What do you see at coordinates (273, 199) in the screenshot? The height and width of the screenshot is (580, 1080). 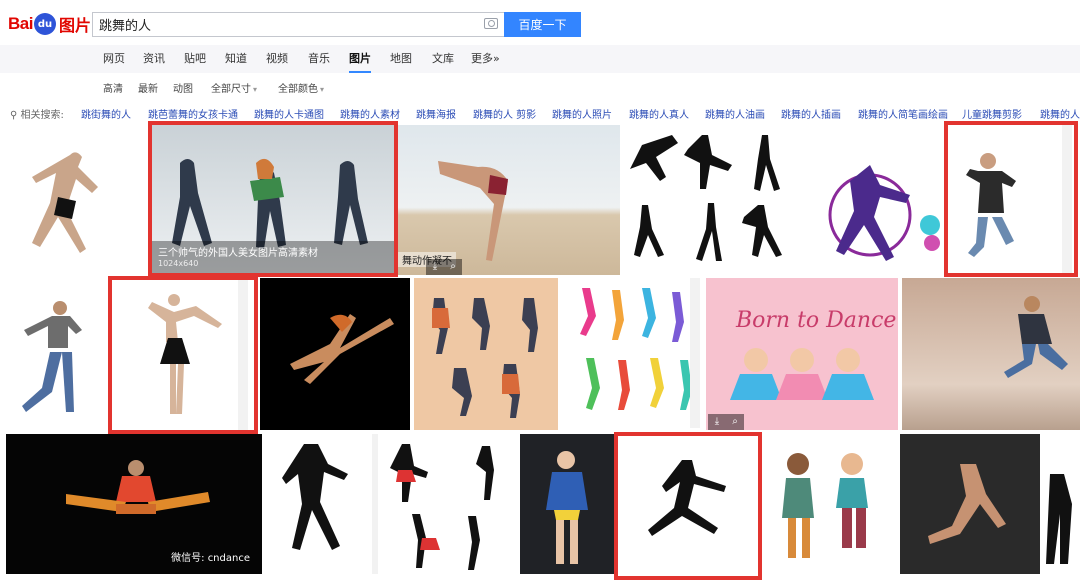 I see `image-result: 三个帅气的外国人美女图片高清素材 1024x640` at bounding box center [273, 199].